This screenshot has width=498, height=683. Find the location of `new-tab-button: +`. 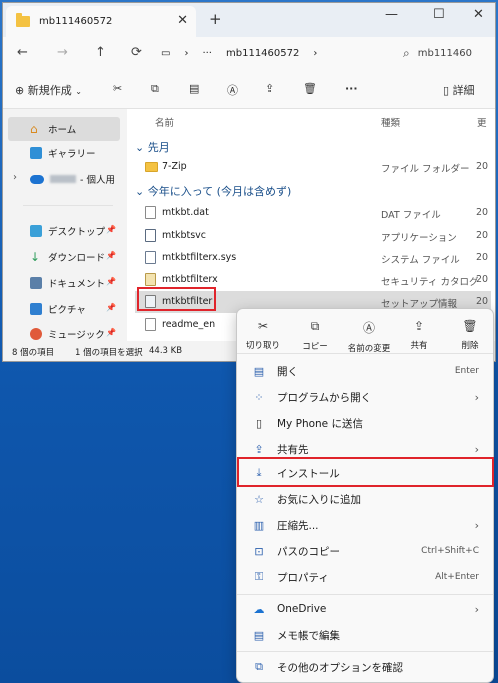

new-tab-button: + is located at coordinates (215, 19).